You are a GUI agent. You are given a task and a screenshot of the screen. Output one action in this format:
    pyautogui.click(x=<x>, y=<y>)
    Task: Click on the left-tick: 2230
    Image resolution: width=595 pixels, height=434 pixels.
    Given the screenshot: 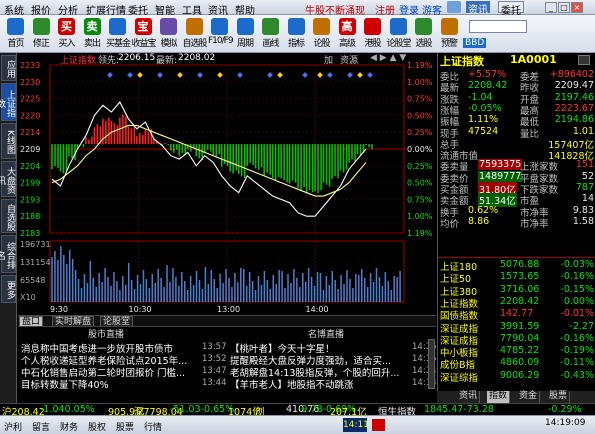 What is the action you would take?
    pyautogui.click(x=30, y=82)
    